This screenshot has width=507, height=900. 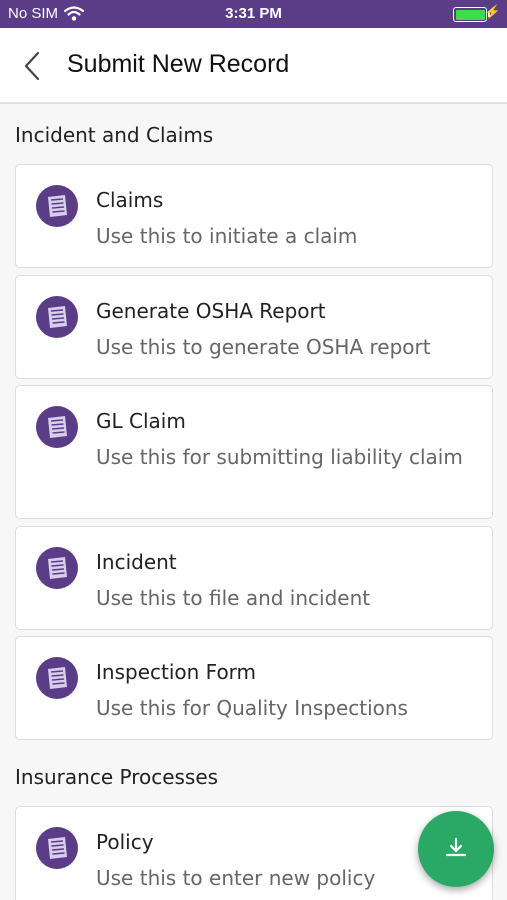 What do you see at coordinates (136, 562) in the screenshot?
I see `item-title: Incident` at bounding box center [136, 562].